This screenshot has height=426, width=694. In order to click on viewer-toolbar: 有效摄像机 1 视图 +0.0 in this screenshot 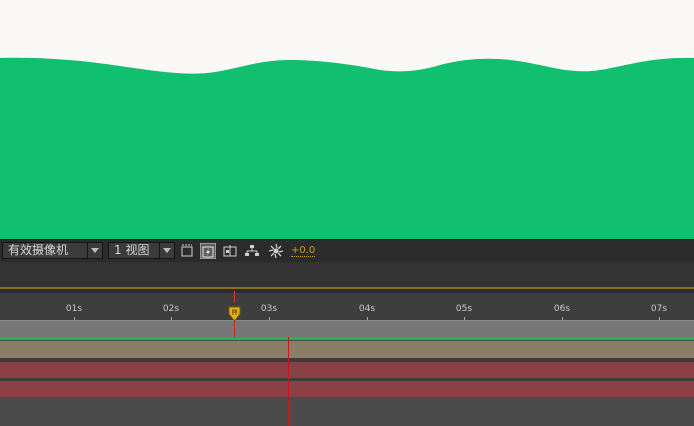, I will do `click(347, 250)`.